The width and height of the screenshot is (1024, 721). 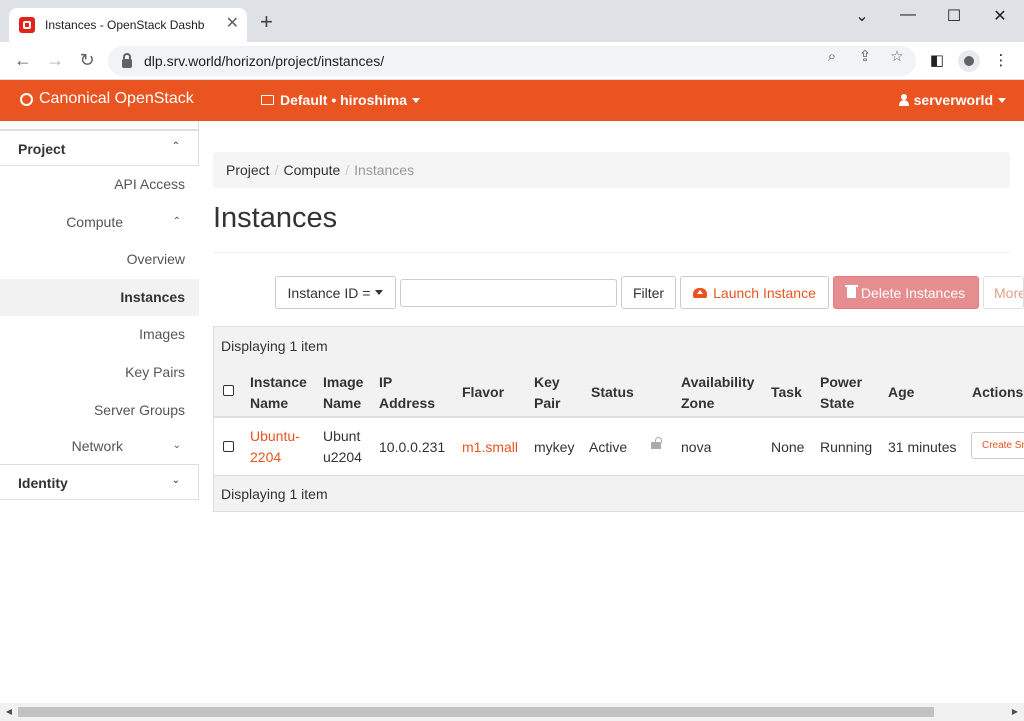 What do you see at coordinates (619, 493) in the screenshot?
I see `table-footer: Displaying 1 item` at bounding box center [619, 493].